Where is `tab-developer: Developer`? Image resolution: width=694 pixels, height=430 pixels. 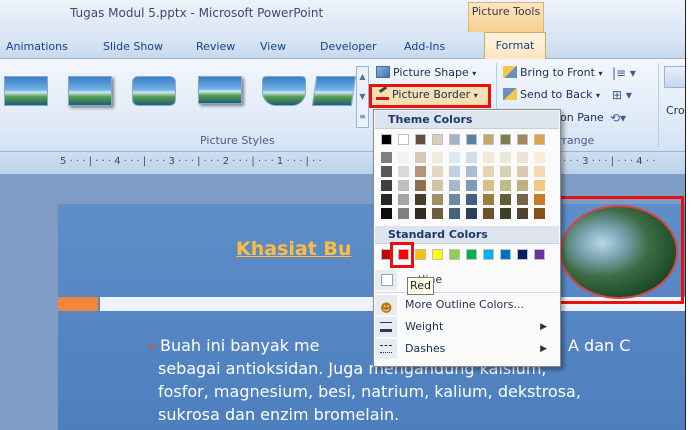 tab-developer: Developer is located at coordinates (348, 46).